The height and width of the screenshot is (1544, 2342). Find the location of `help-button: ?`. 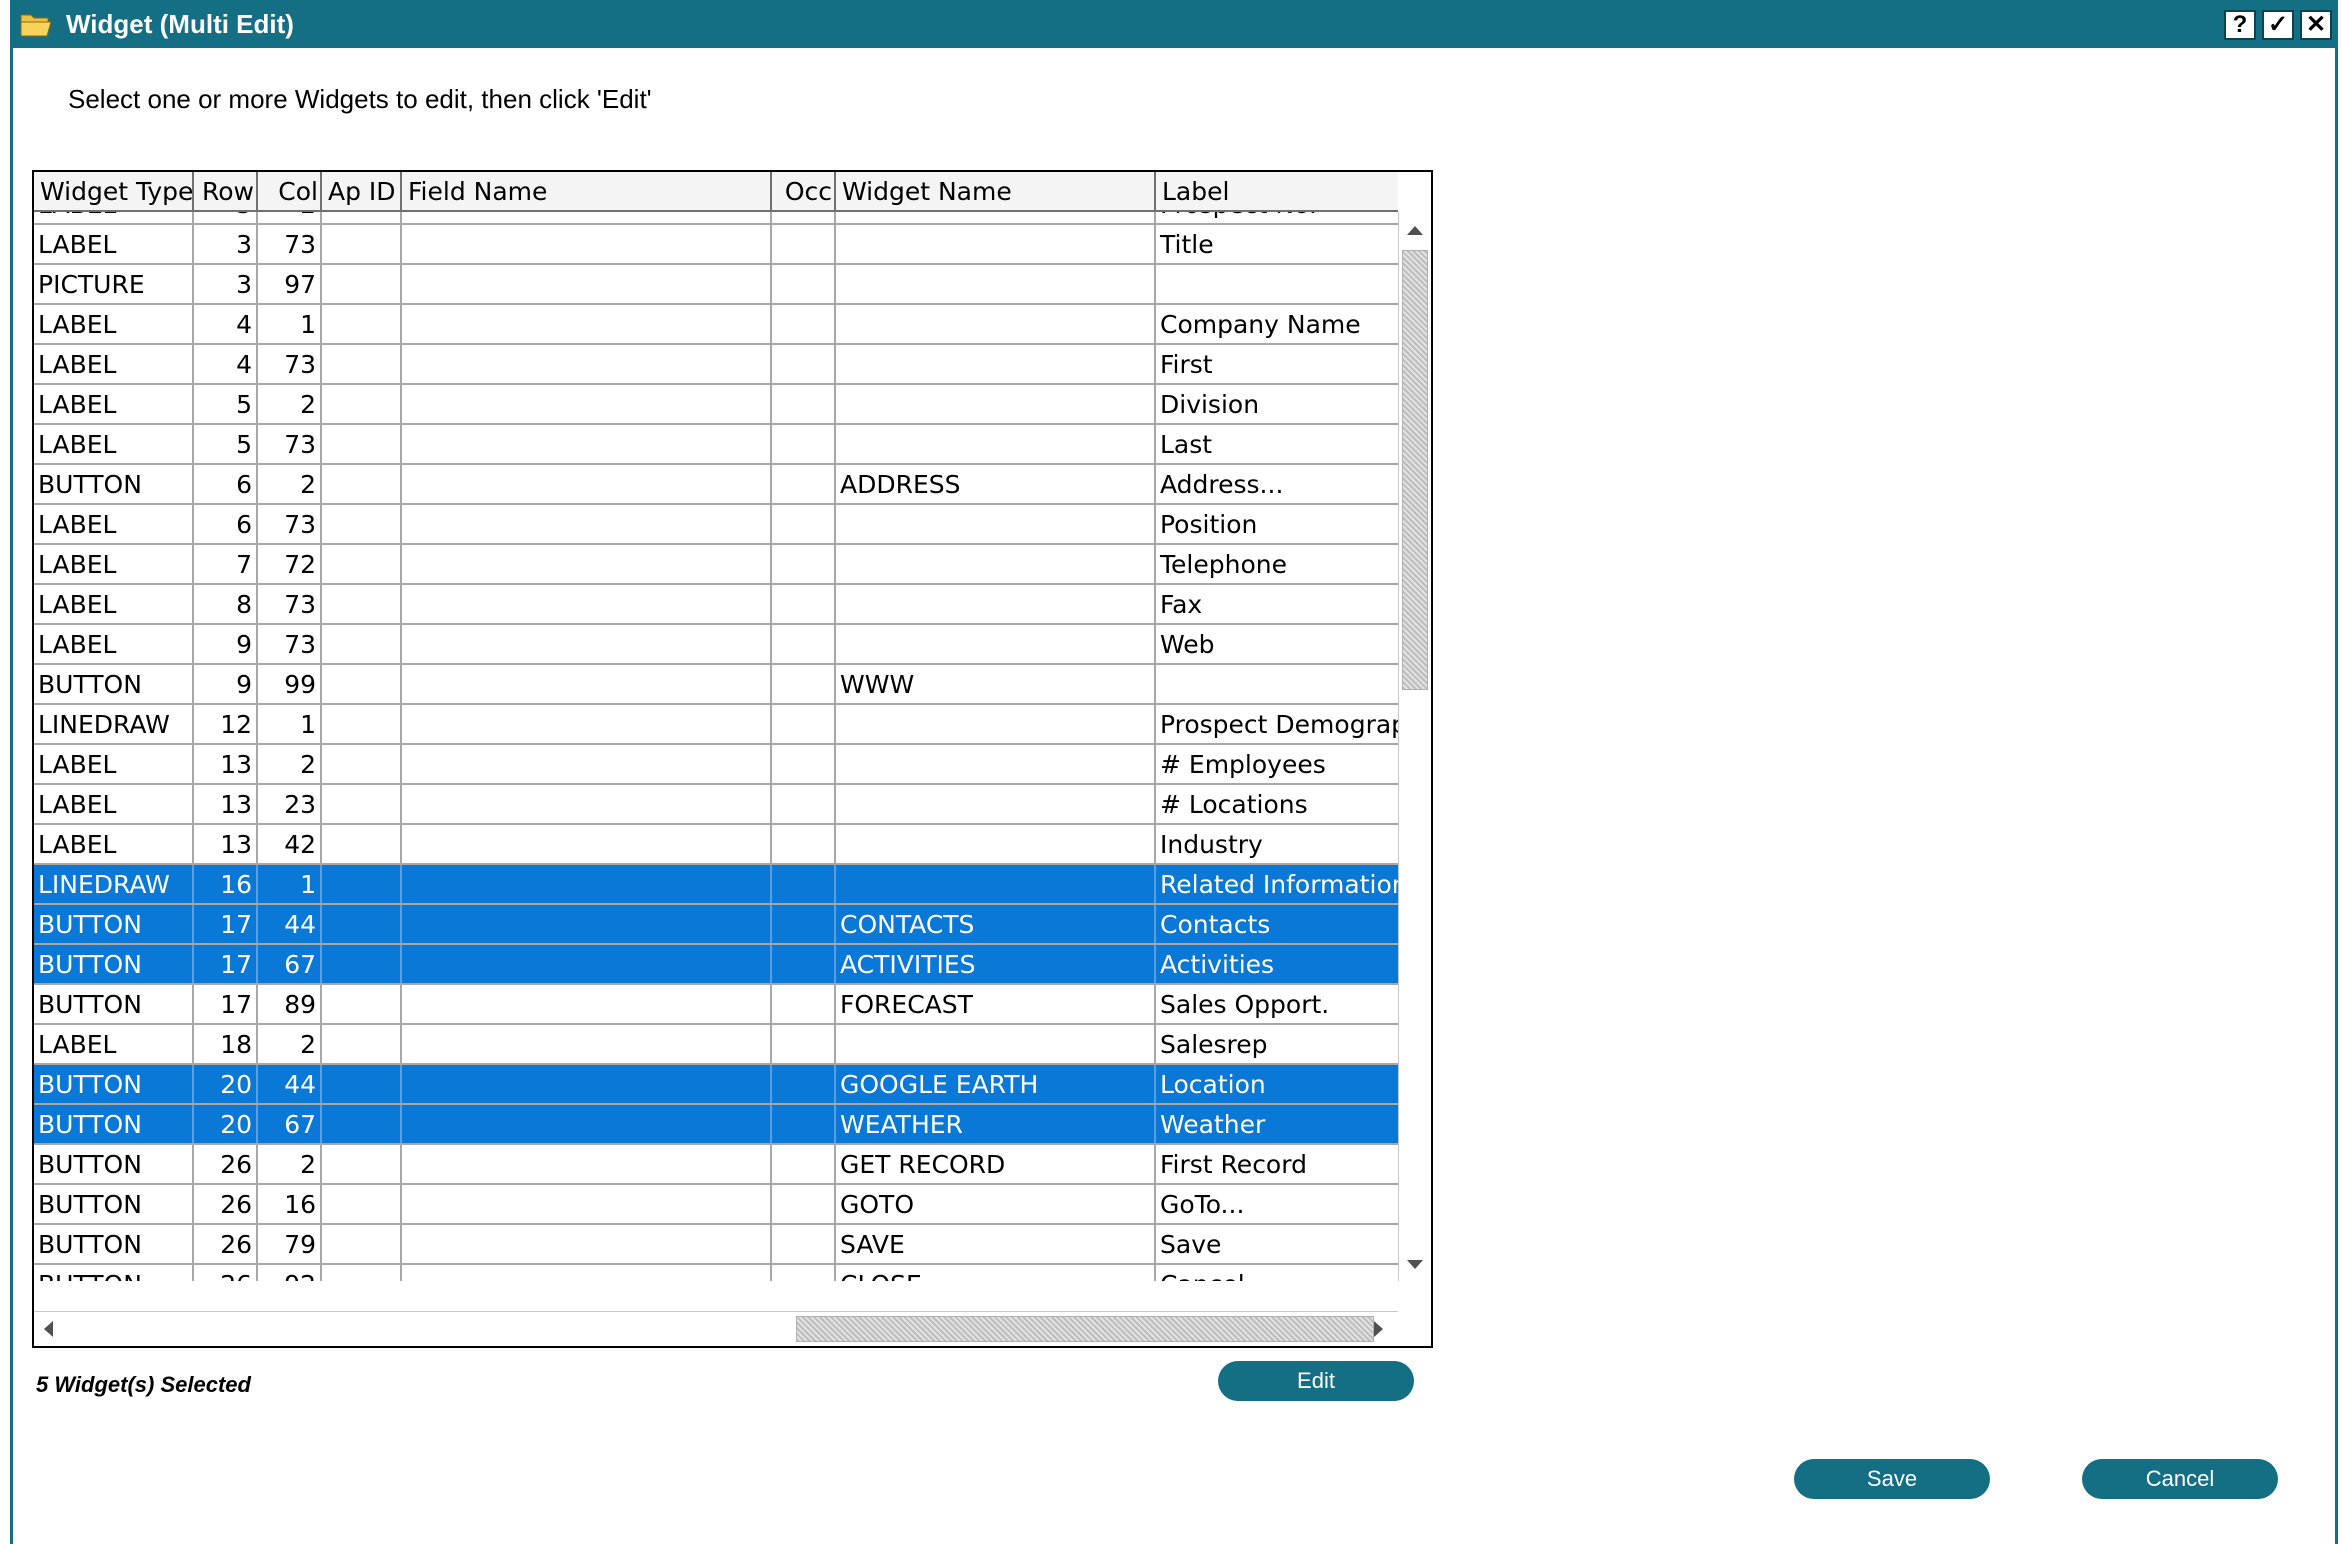

help-button: ? is located at coordinates (2240, 25).